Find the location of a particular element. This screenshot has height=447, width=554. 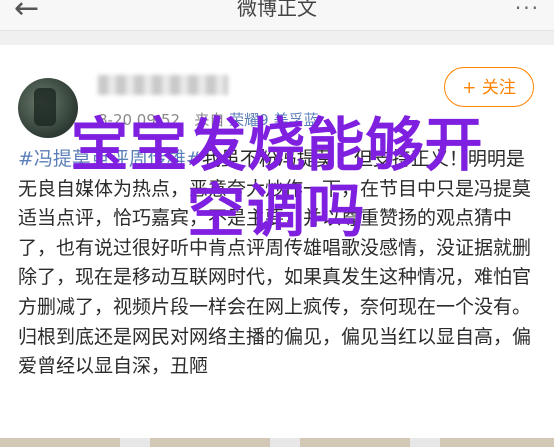

top-bar: ← 微博正文 ··· is located at coordinates (277, 15).